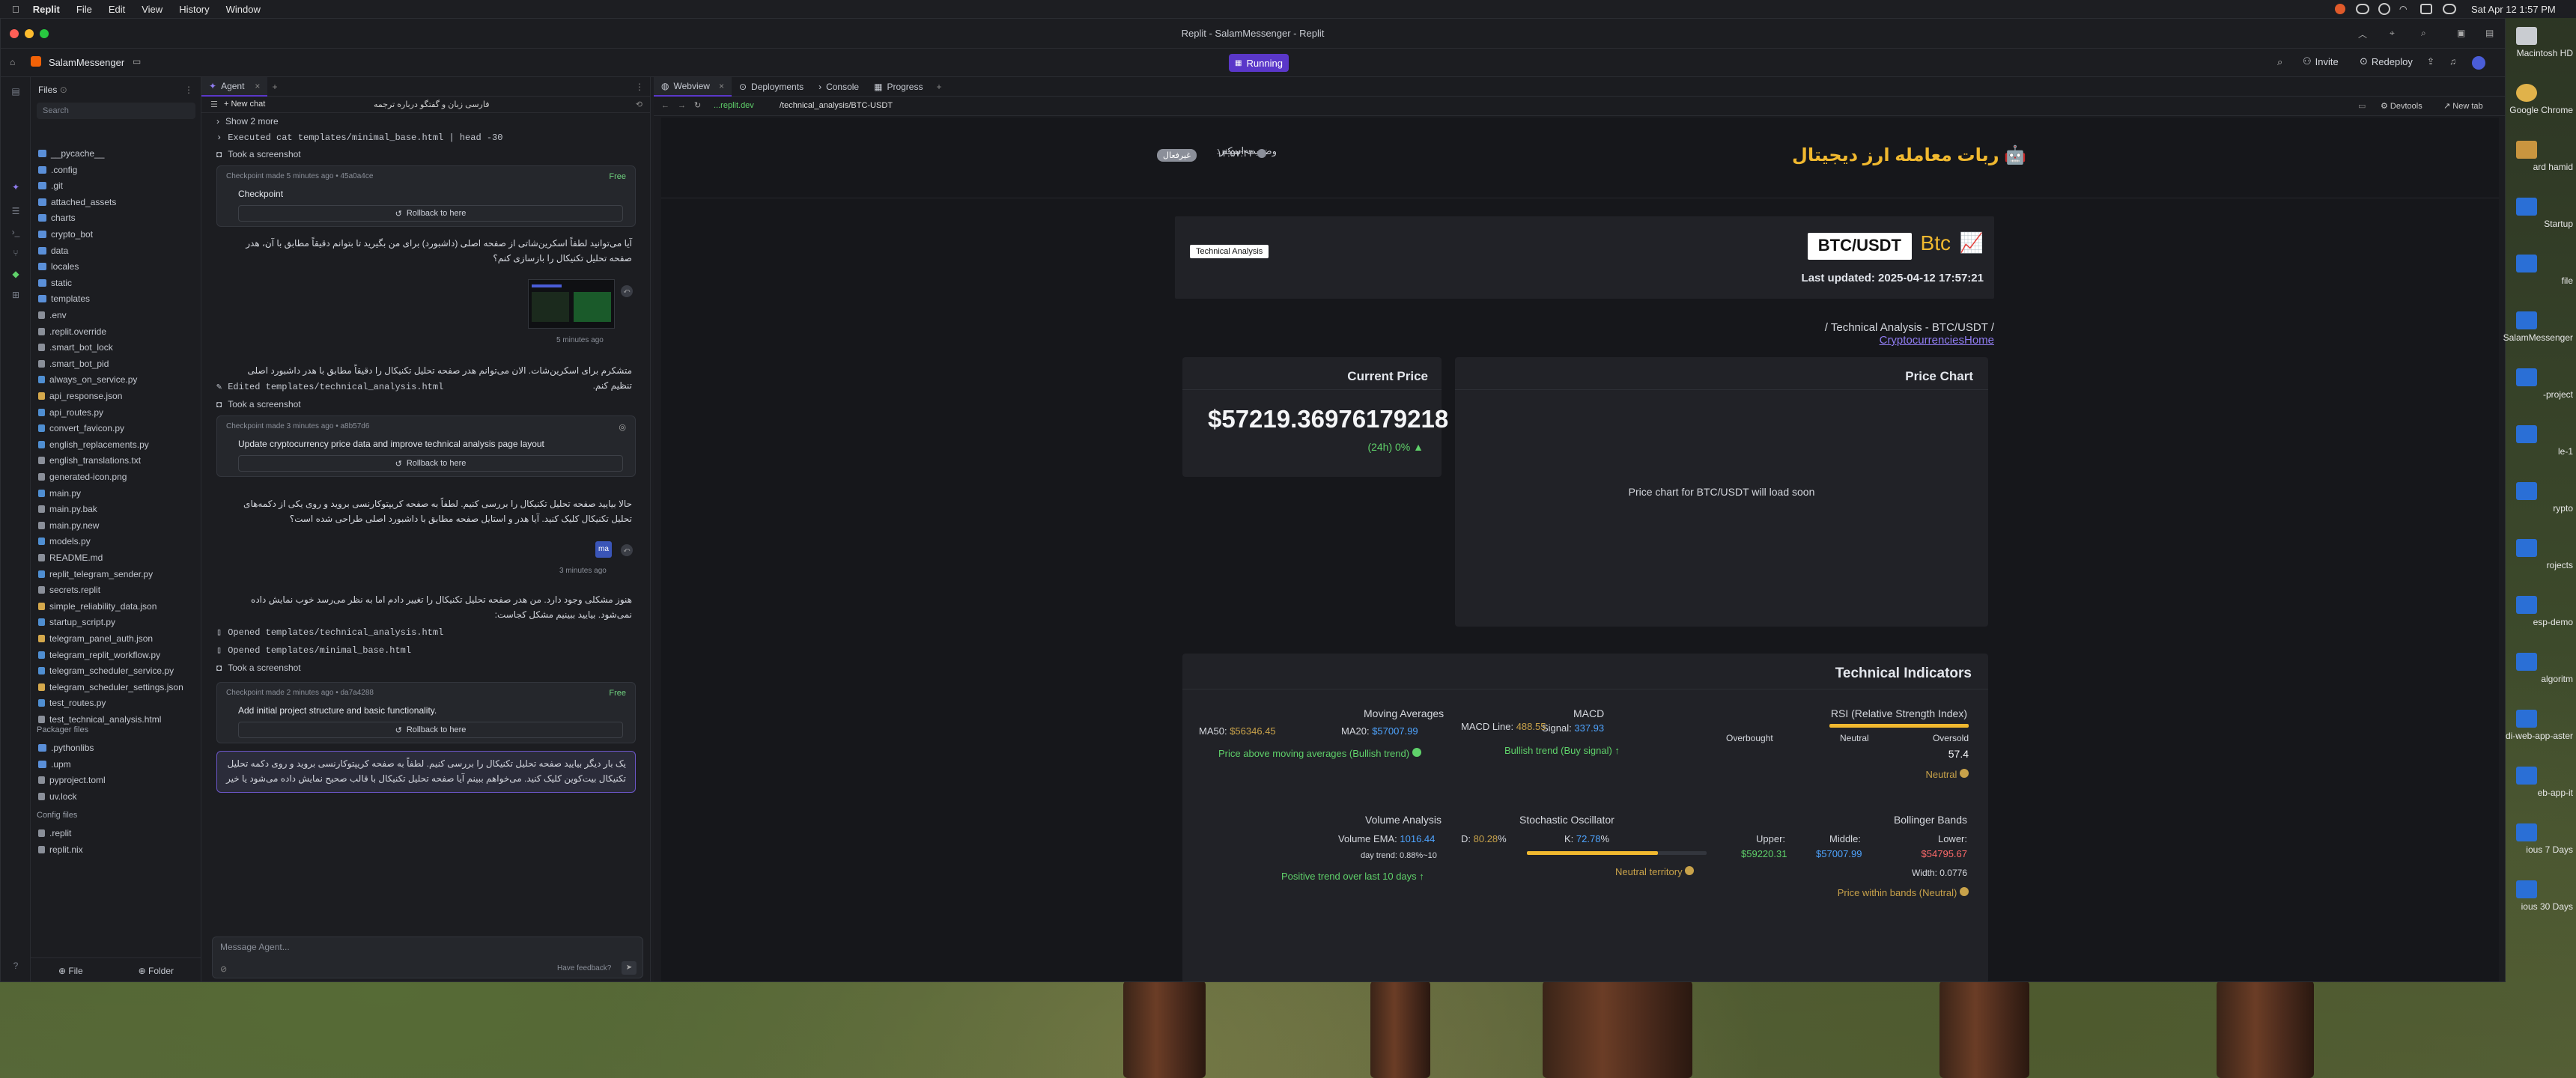 The width and height of the screenshot is (2576, 1078). I want to click on file-item: api_routes.py, so click(70, 412).